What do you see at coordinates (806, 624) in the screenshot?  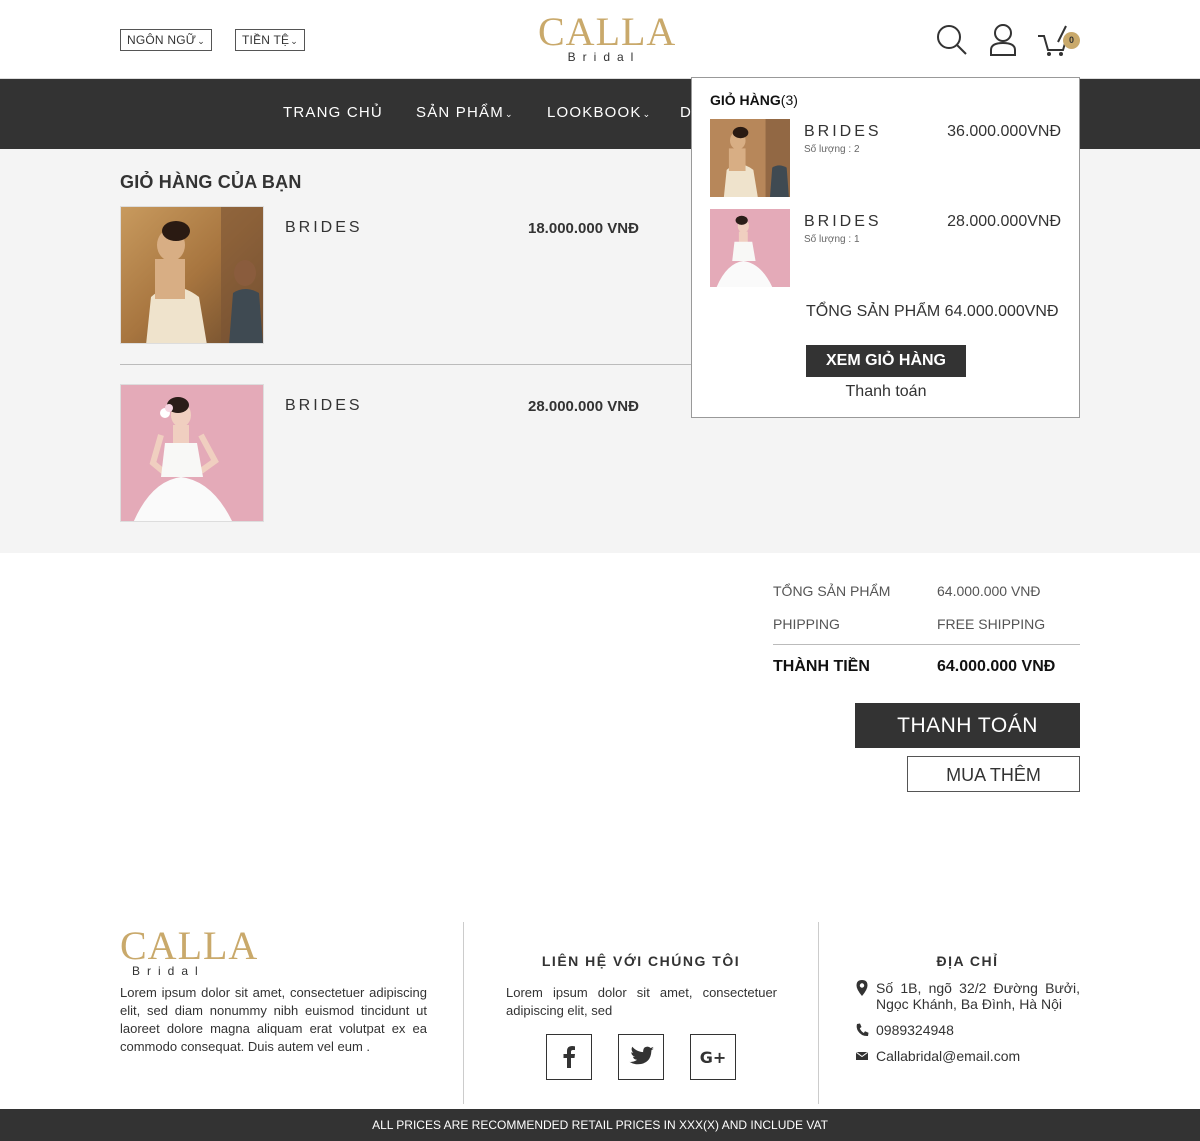 I see `shipping-label: PHIPPING` at bounding box center [806, 624].